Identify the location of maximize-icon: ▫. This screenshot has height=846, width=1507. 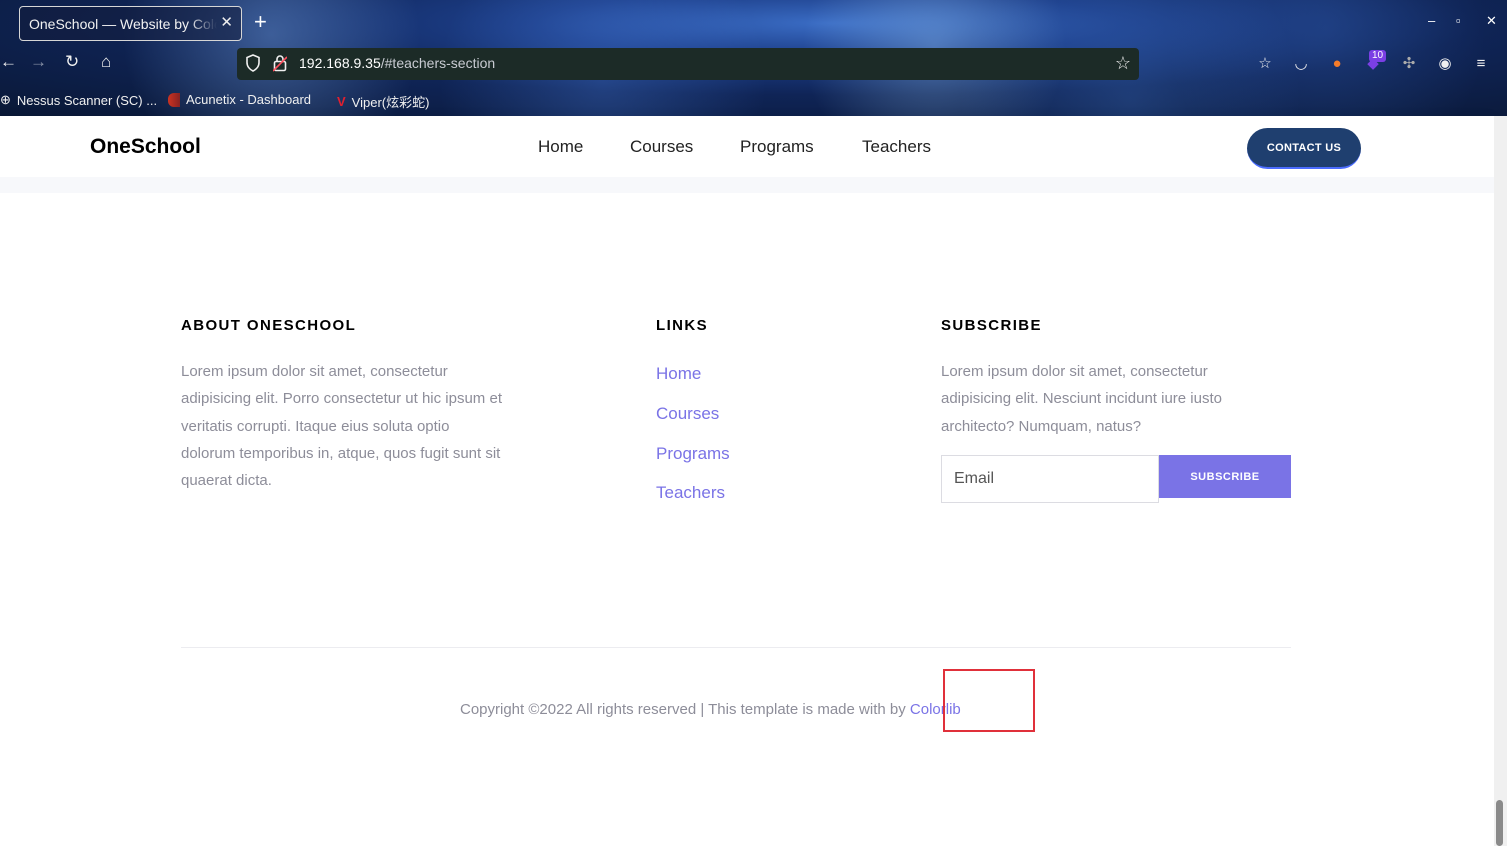
(1458, 20).